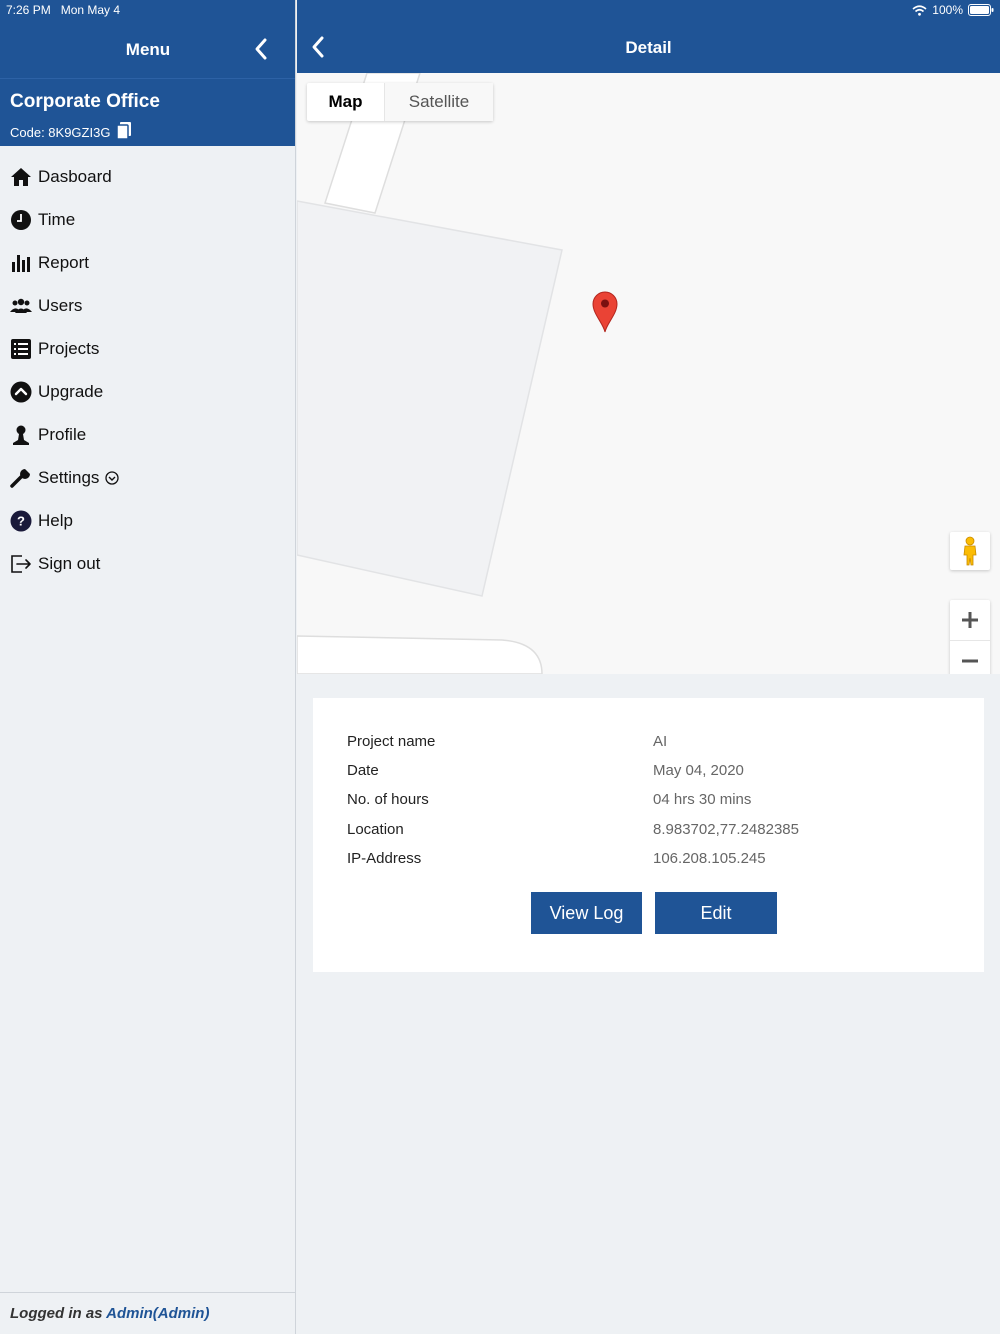 The image size is (1000, 1334). What do you see at coordinates (58, 1313) in the screenshot?
I see `logged-in-prefix: Logged in as` at bounding box center [58, 1313].